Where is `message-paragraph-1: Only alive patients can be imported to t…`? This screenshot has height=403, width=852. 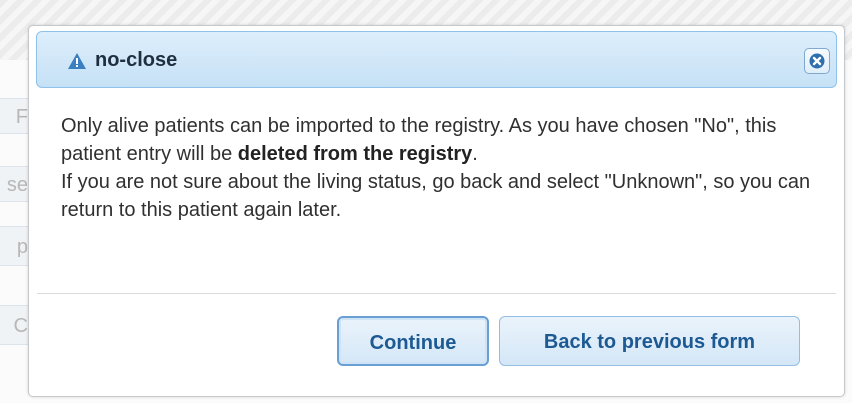 message-paragraph-1: Only alive patients can be imported to t… is located at coordinates (441, 140).